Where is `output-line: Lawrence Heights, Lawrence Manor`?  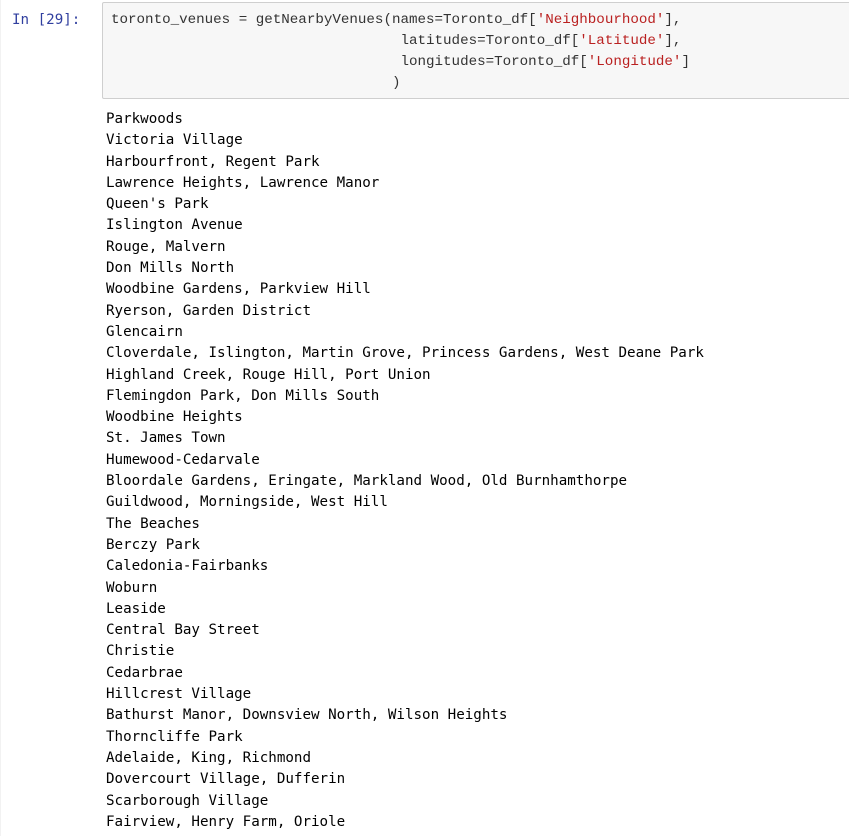
output-line: Lawrence Heights, Lawrence Manor is located at coordinates (243, 182).